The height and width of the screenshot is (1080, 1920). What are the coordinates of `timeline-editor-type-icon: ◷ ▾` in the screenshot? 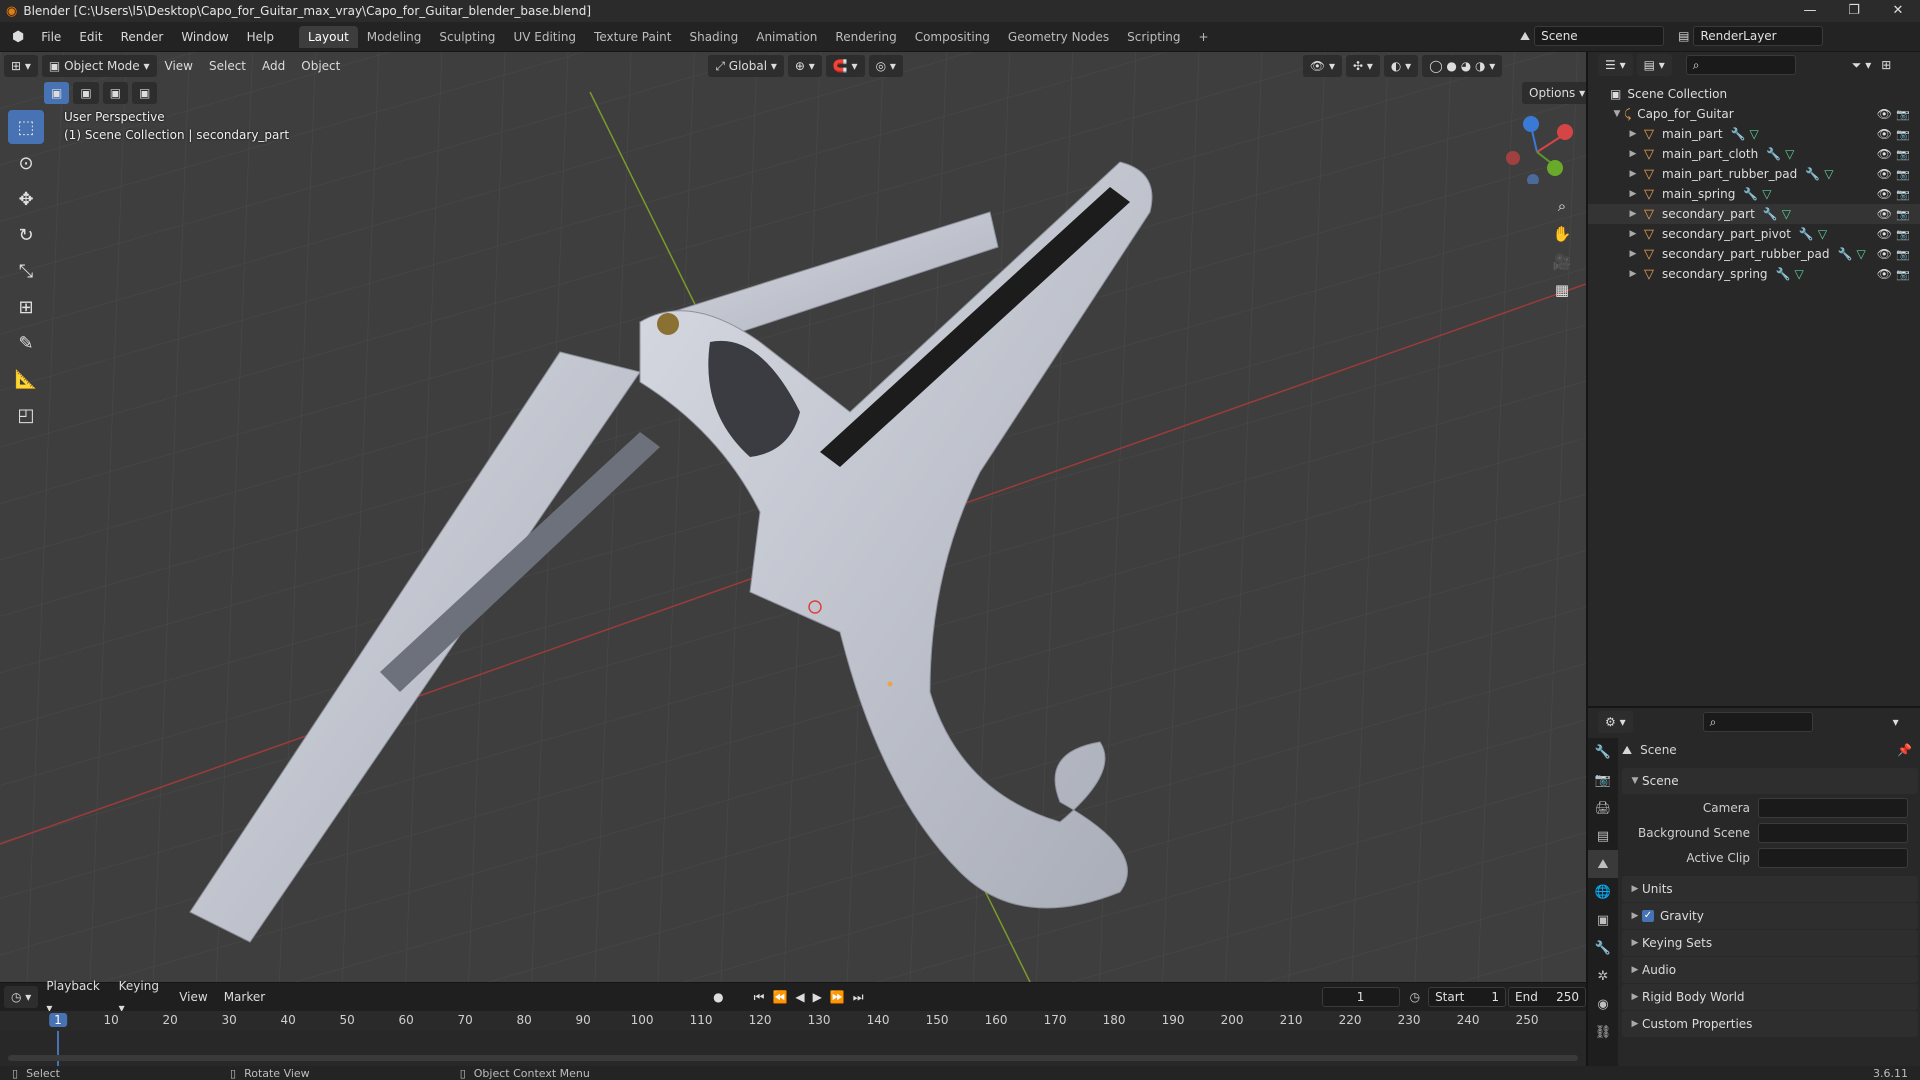 It's located at (21, 997).